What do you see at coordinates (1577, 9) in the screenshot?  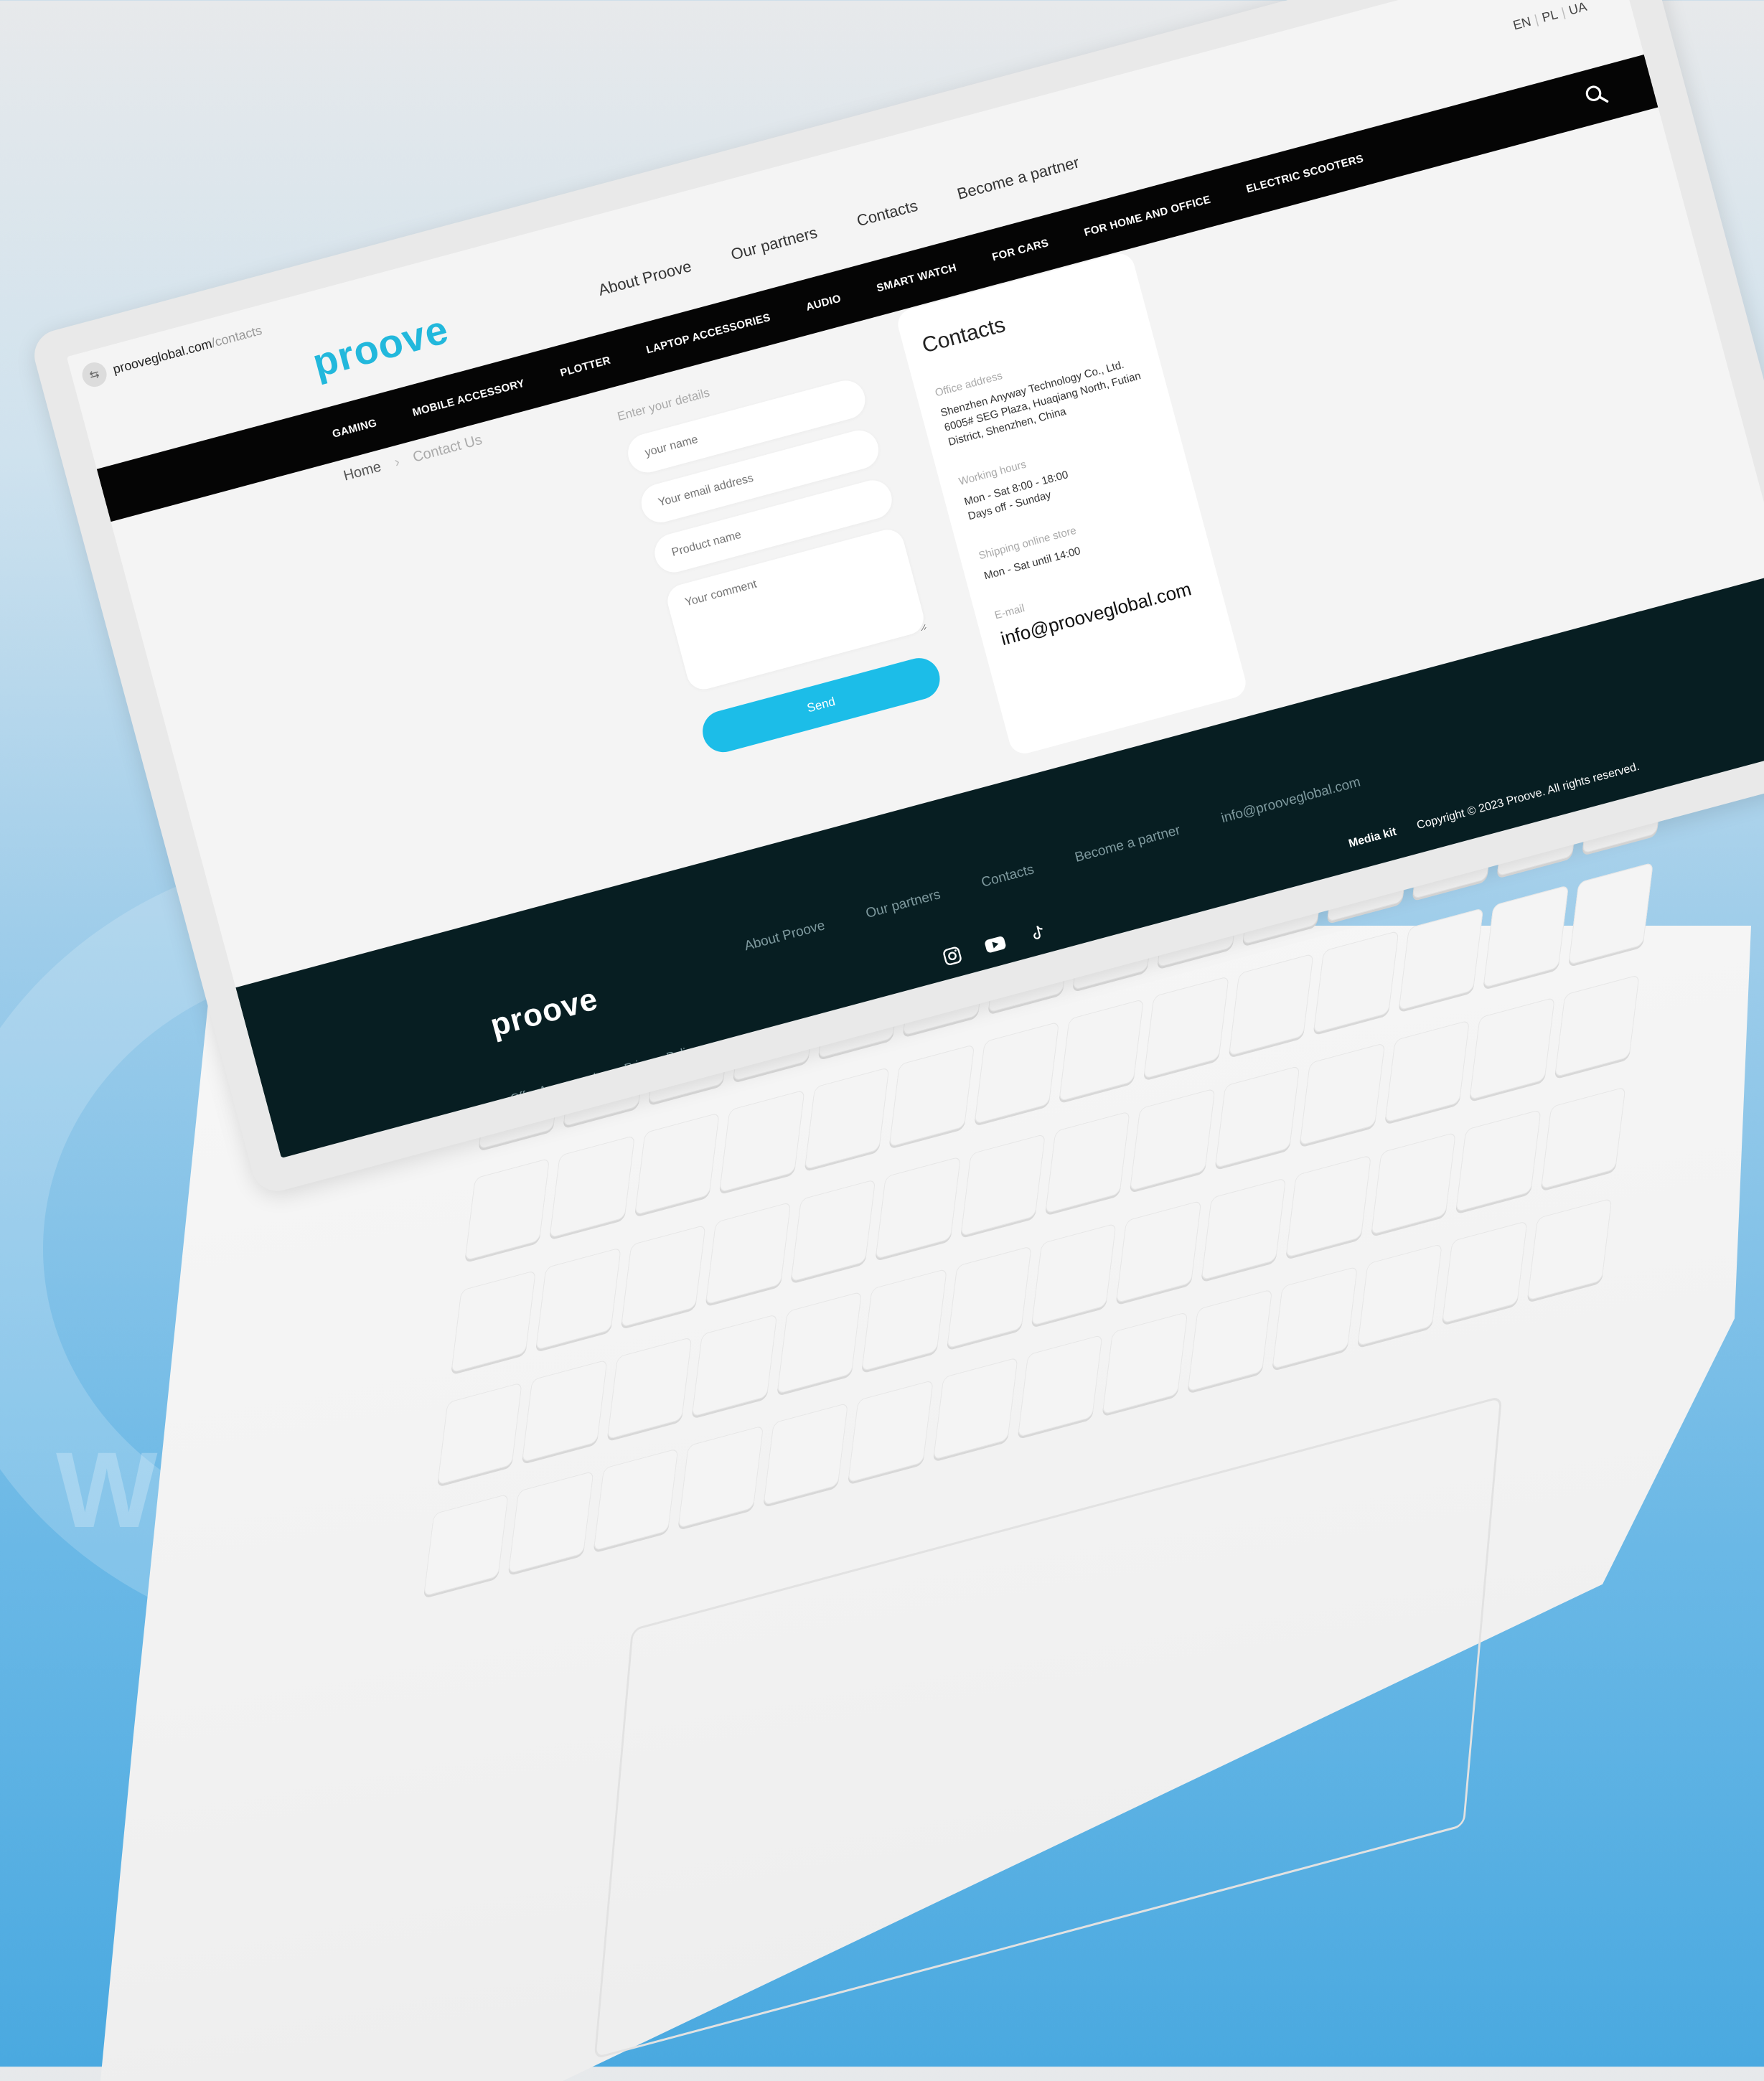 I see `lang-ua: UA` at bounding box center [1577, 9].